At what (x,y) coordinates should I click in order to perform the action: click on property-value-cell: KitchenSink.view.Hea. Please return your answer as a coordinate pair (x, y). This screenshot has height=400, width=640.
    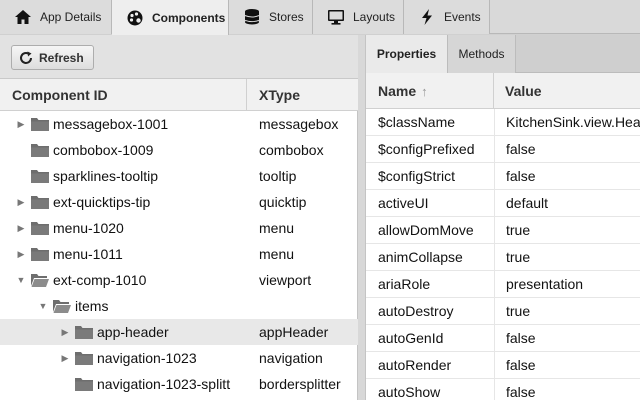
    Looking at the image, I should click on (567, 122).